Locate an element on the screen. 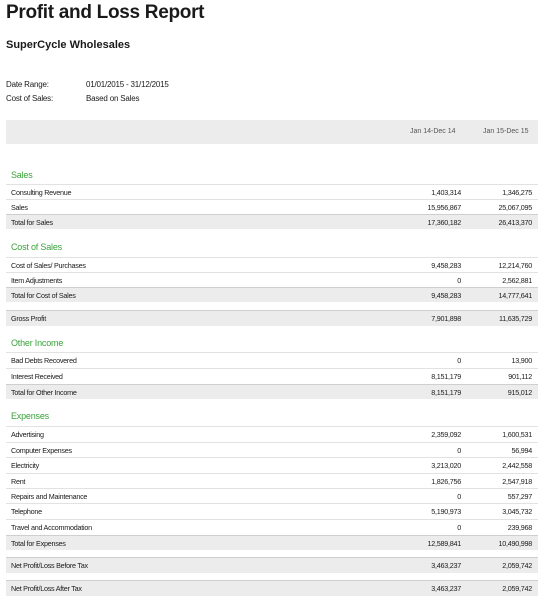 The image size is (548, 609). value-2015: 1,346,275 is located at coordinates (517, 192).